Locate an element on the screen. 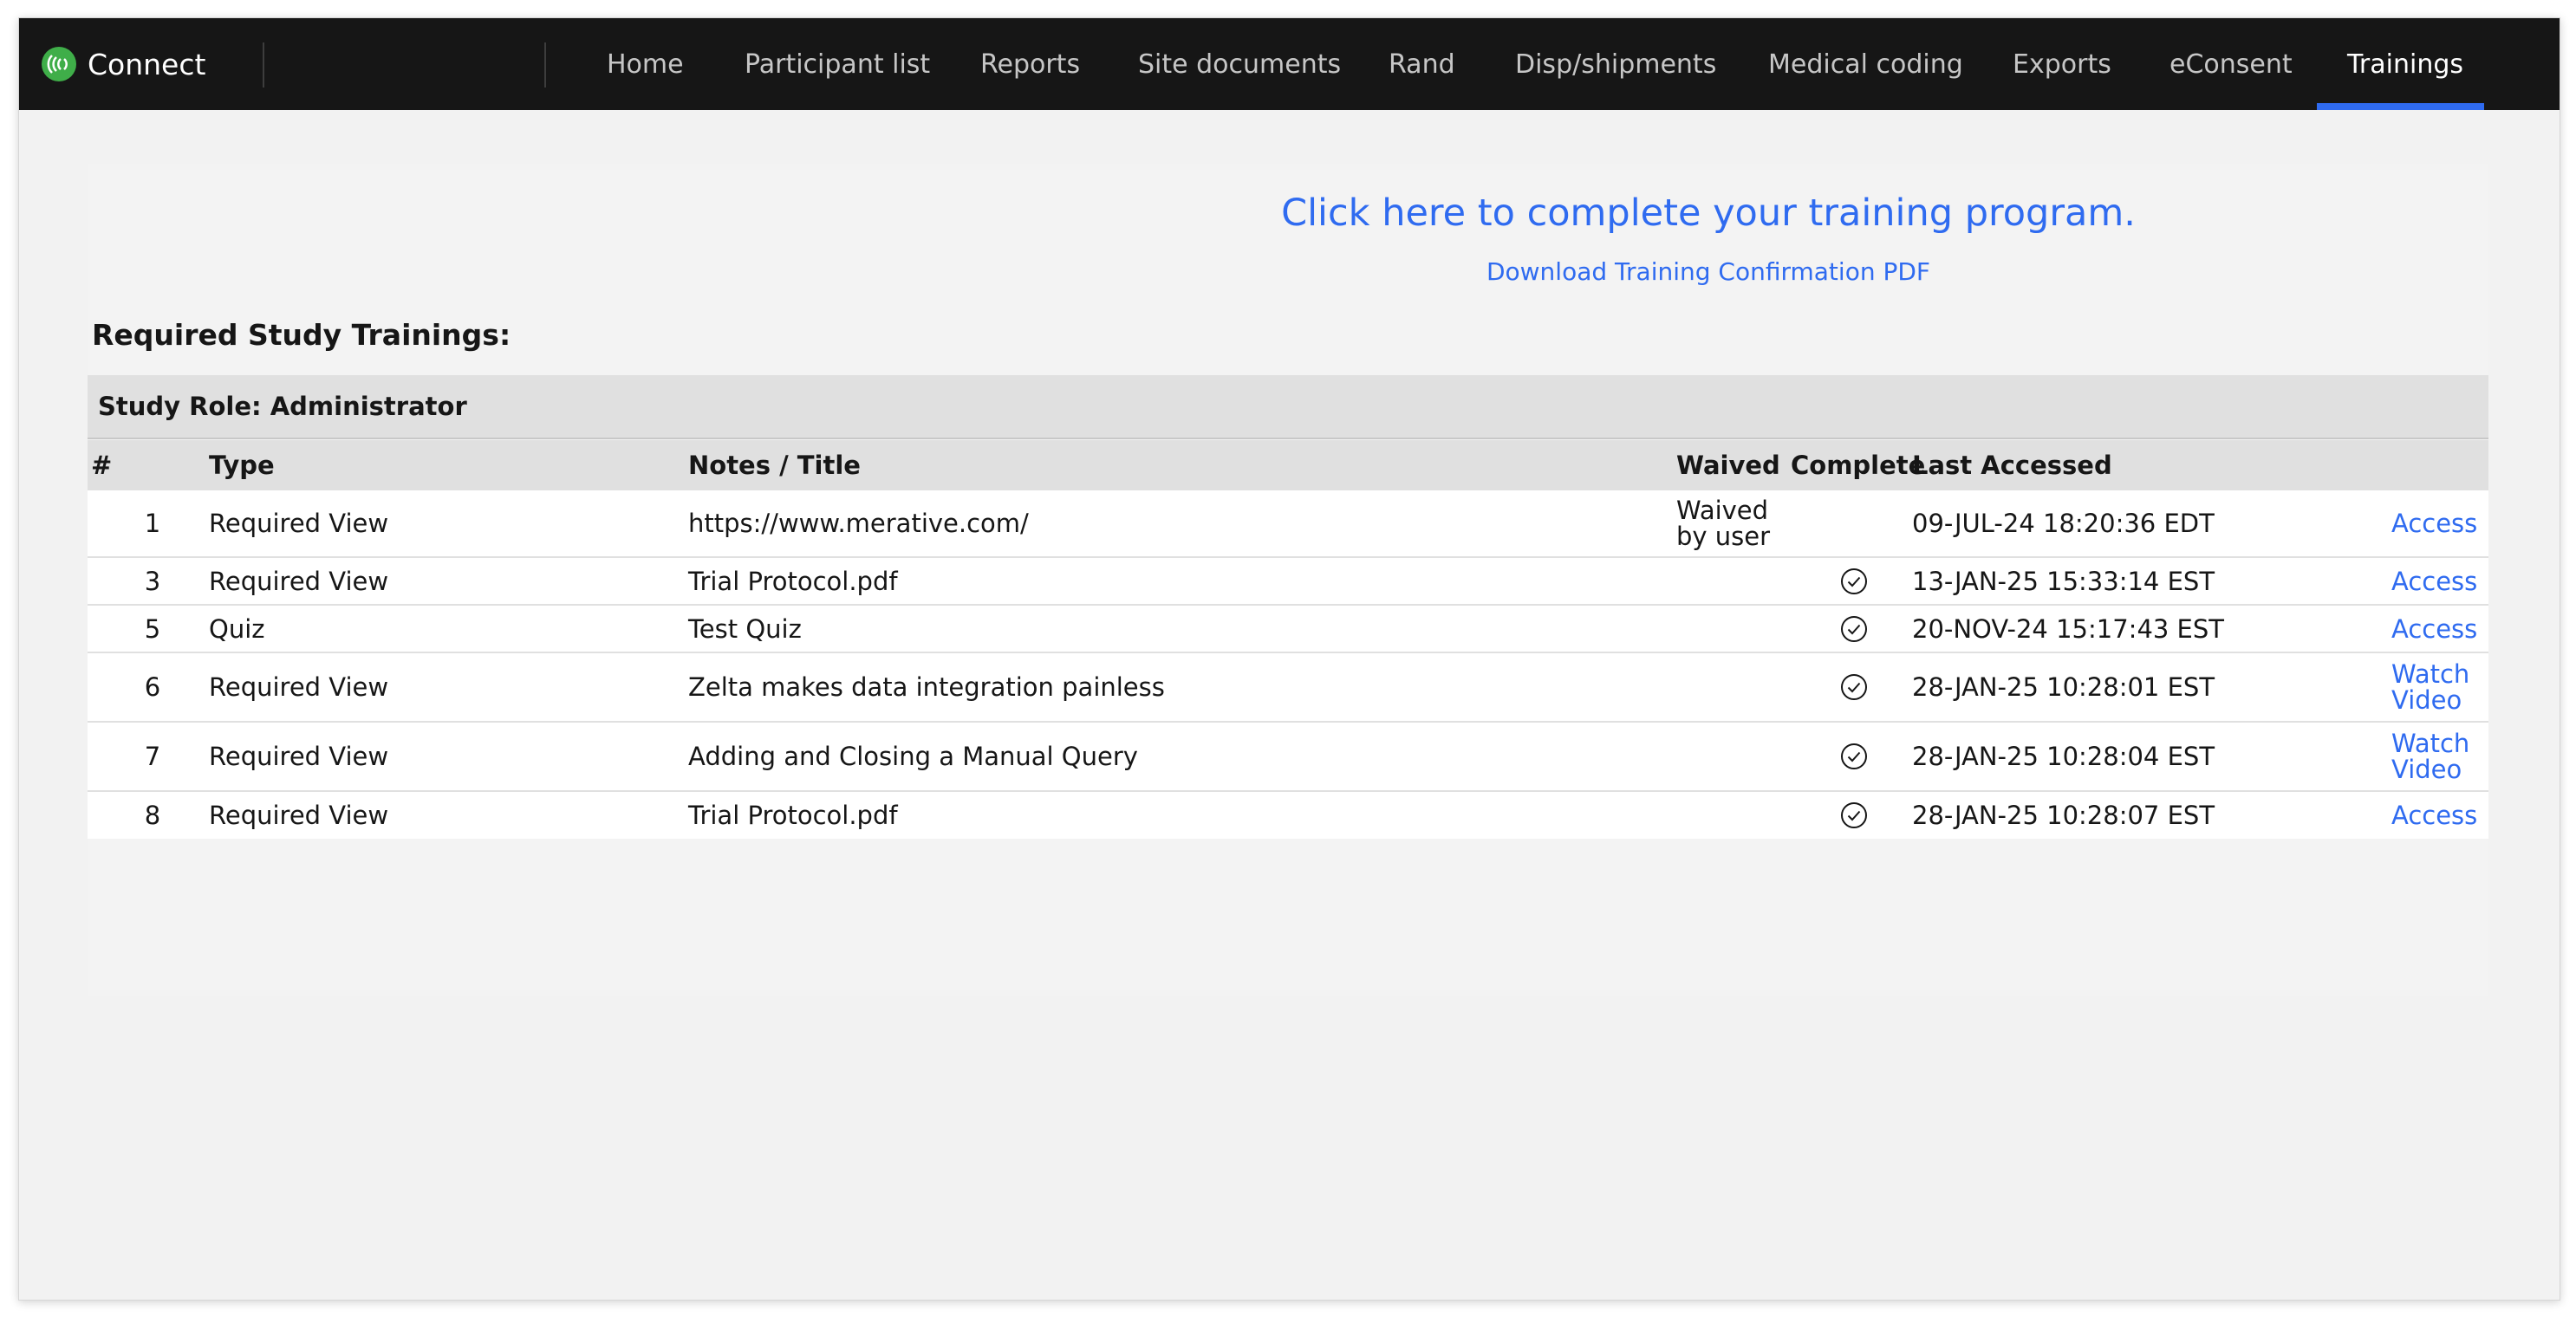  nav-item-disp-shipments: Disp/shipments is located at coordinates (1615, 64).